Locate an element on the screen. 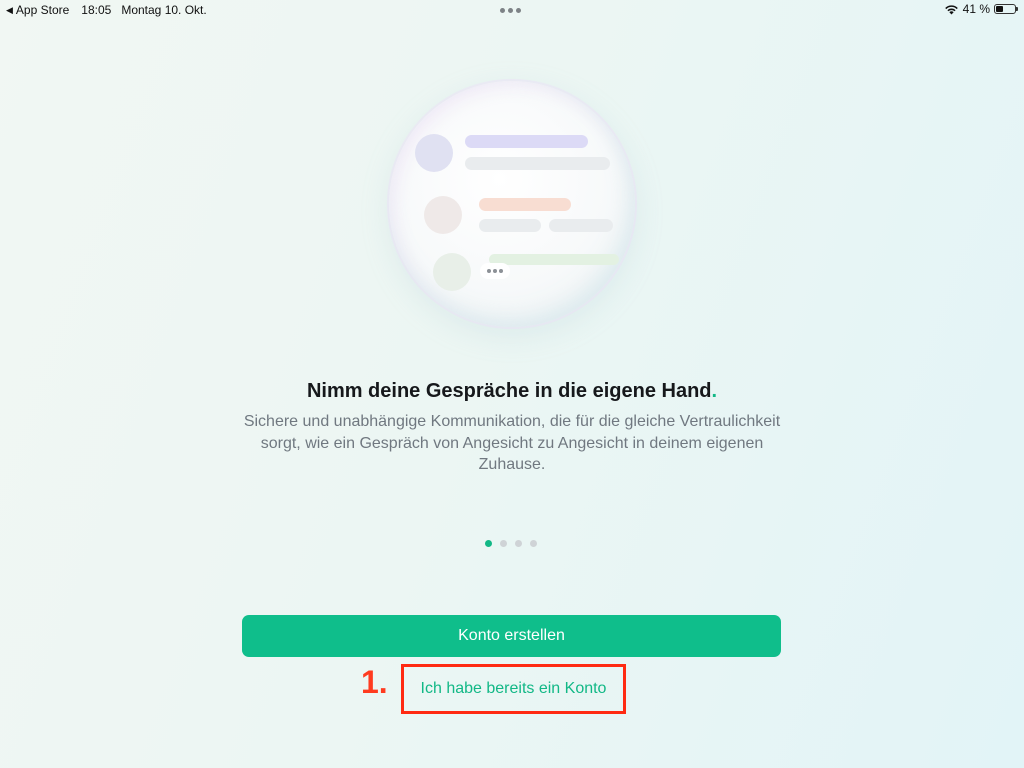 This screenshot has width=1024, height=768. chat-bubble-illustration is located at coordinates (512, 204).